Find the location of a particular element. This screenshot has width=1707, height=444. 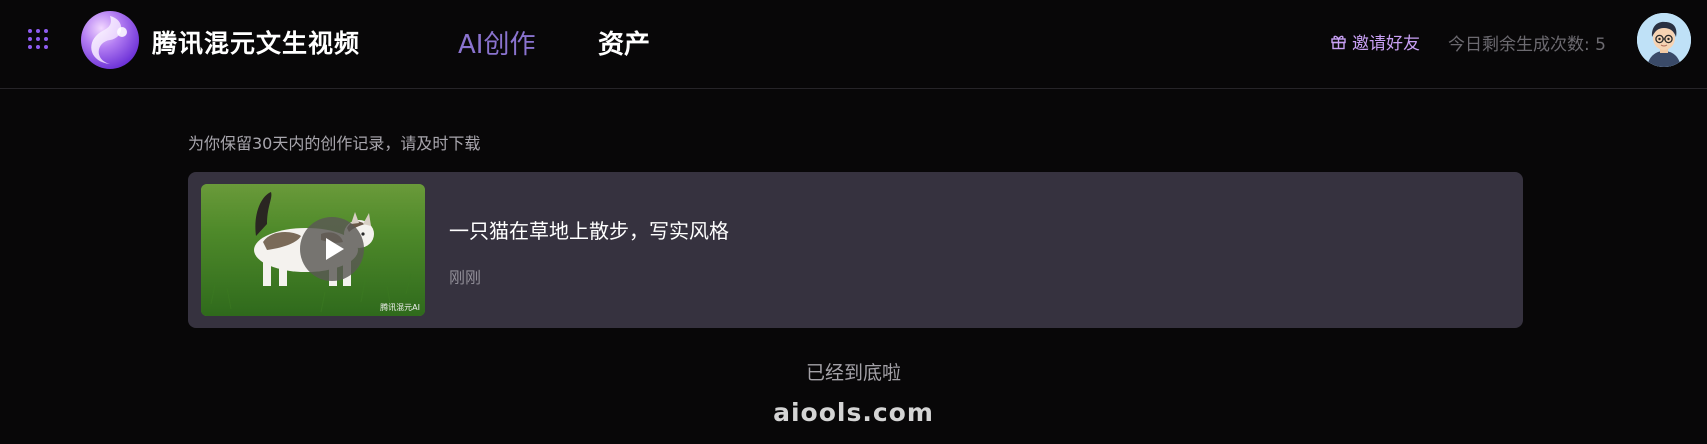

play-button is located at coordinates (332, 249).